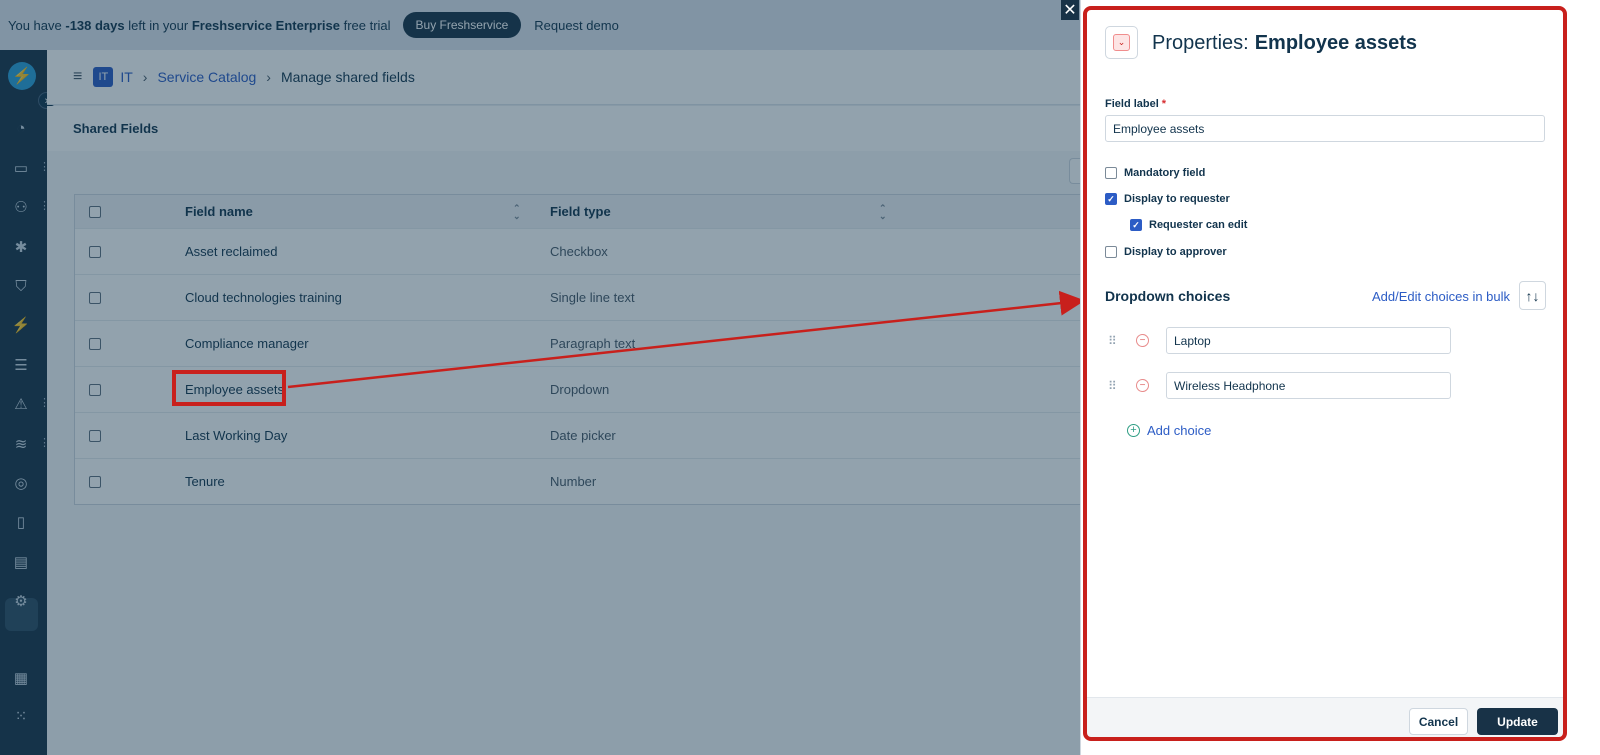 The image size is (1600, 755). I want to click on sort-choices-button: ↑↓, so click(1532, 295).